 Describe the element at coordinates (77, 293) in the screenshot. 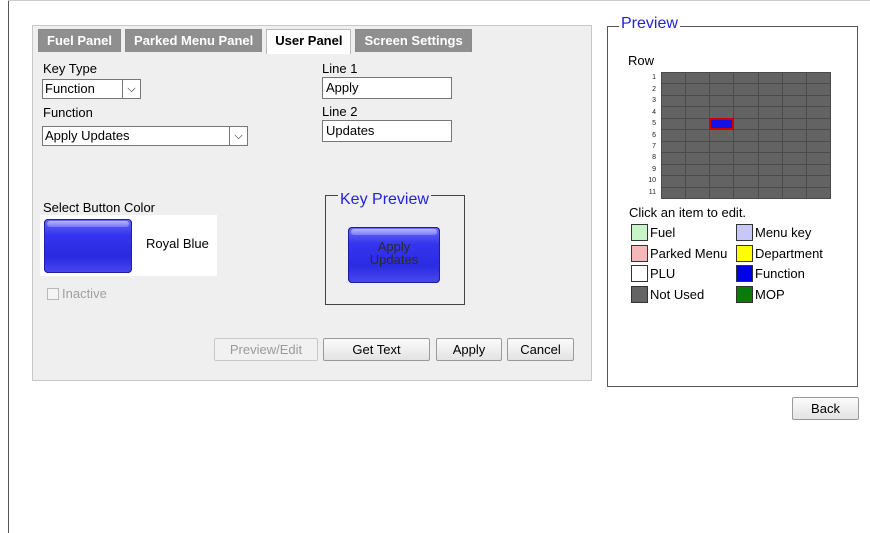

I see `inactive-option: Inactive` at that location.